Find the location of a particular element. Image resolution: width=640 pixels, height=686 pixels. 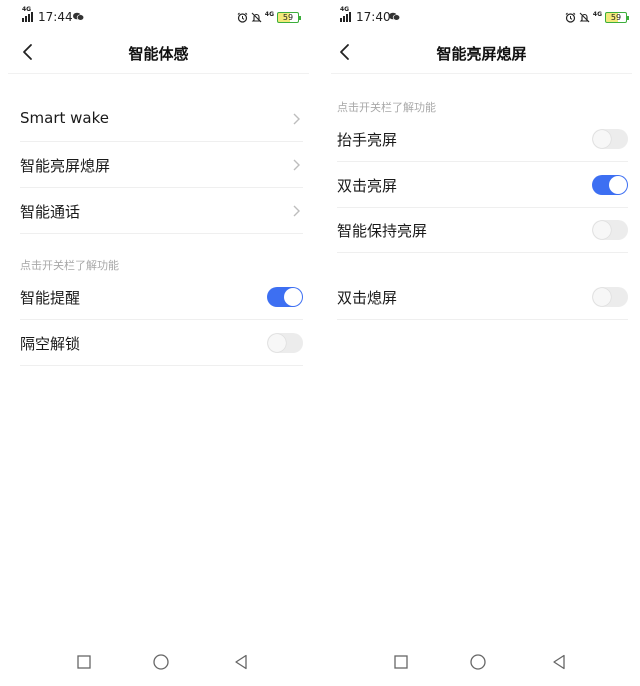

toggle-label: 双击亮屏 is located at coordinates (367, 186).